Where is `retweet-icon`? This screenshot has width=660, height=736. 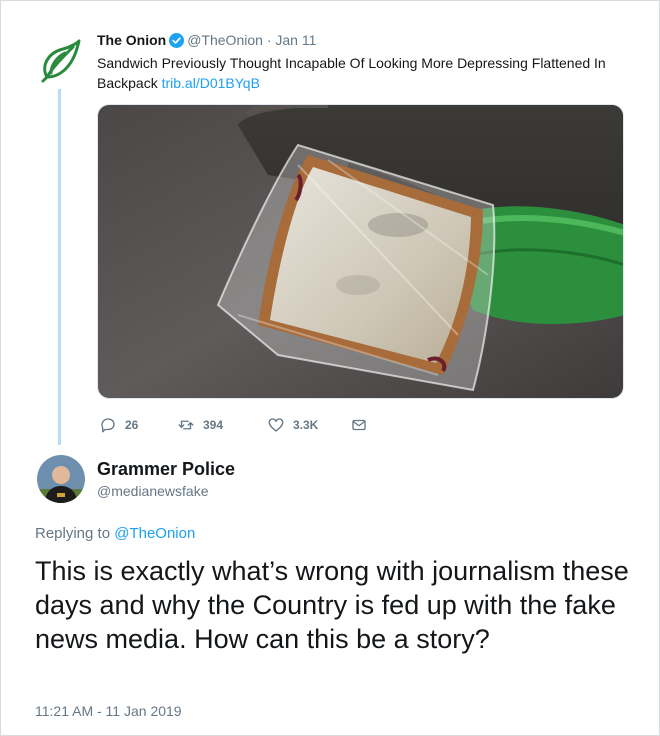
retweet-icon is located at coordinates (186, 425).